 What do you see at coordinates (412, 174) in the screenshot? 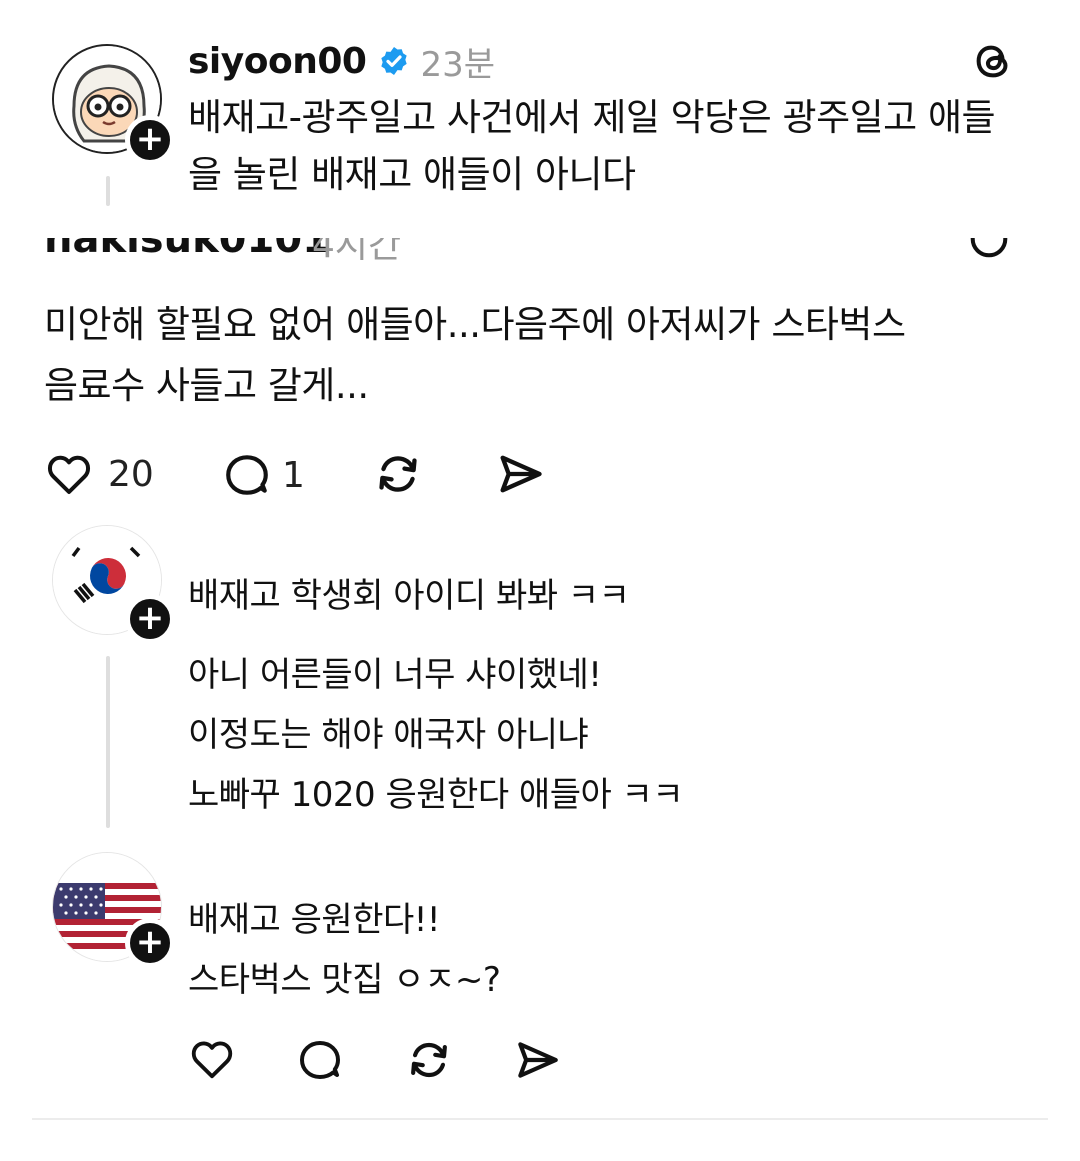
I see `post1-text-line2: 을 놀린 배재고 애들이 아니다` at bounding box center [412, 174].